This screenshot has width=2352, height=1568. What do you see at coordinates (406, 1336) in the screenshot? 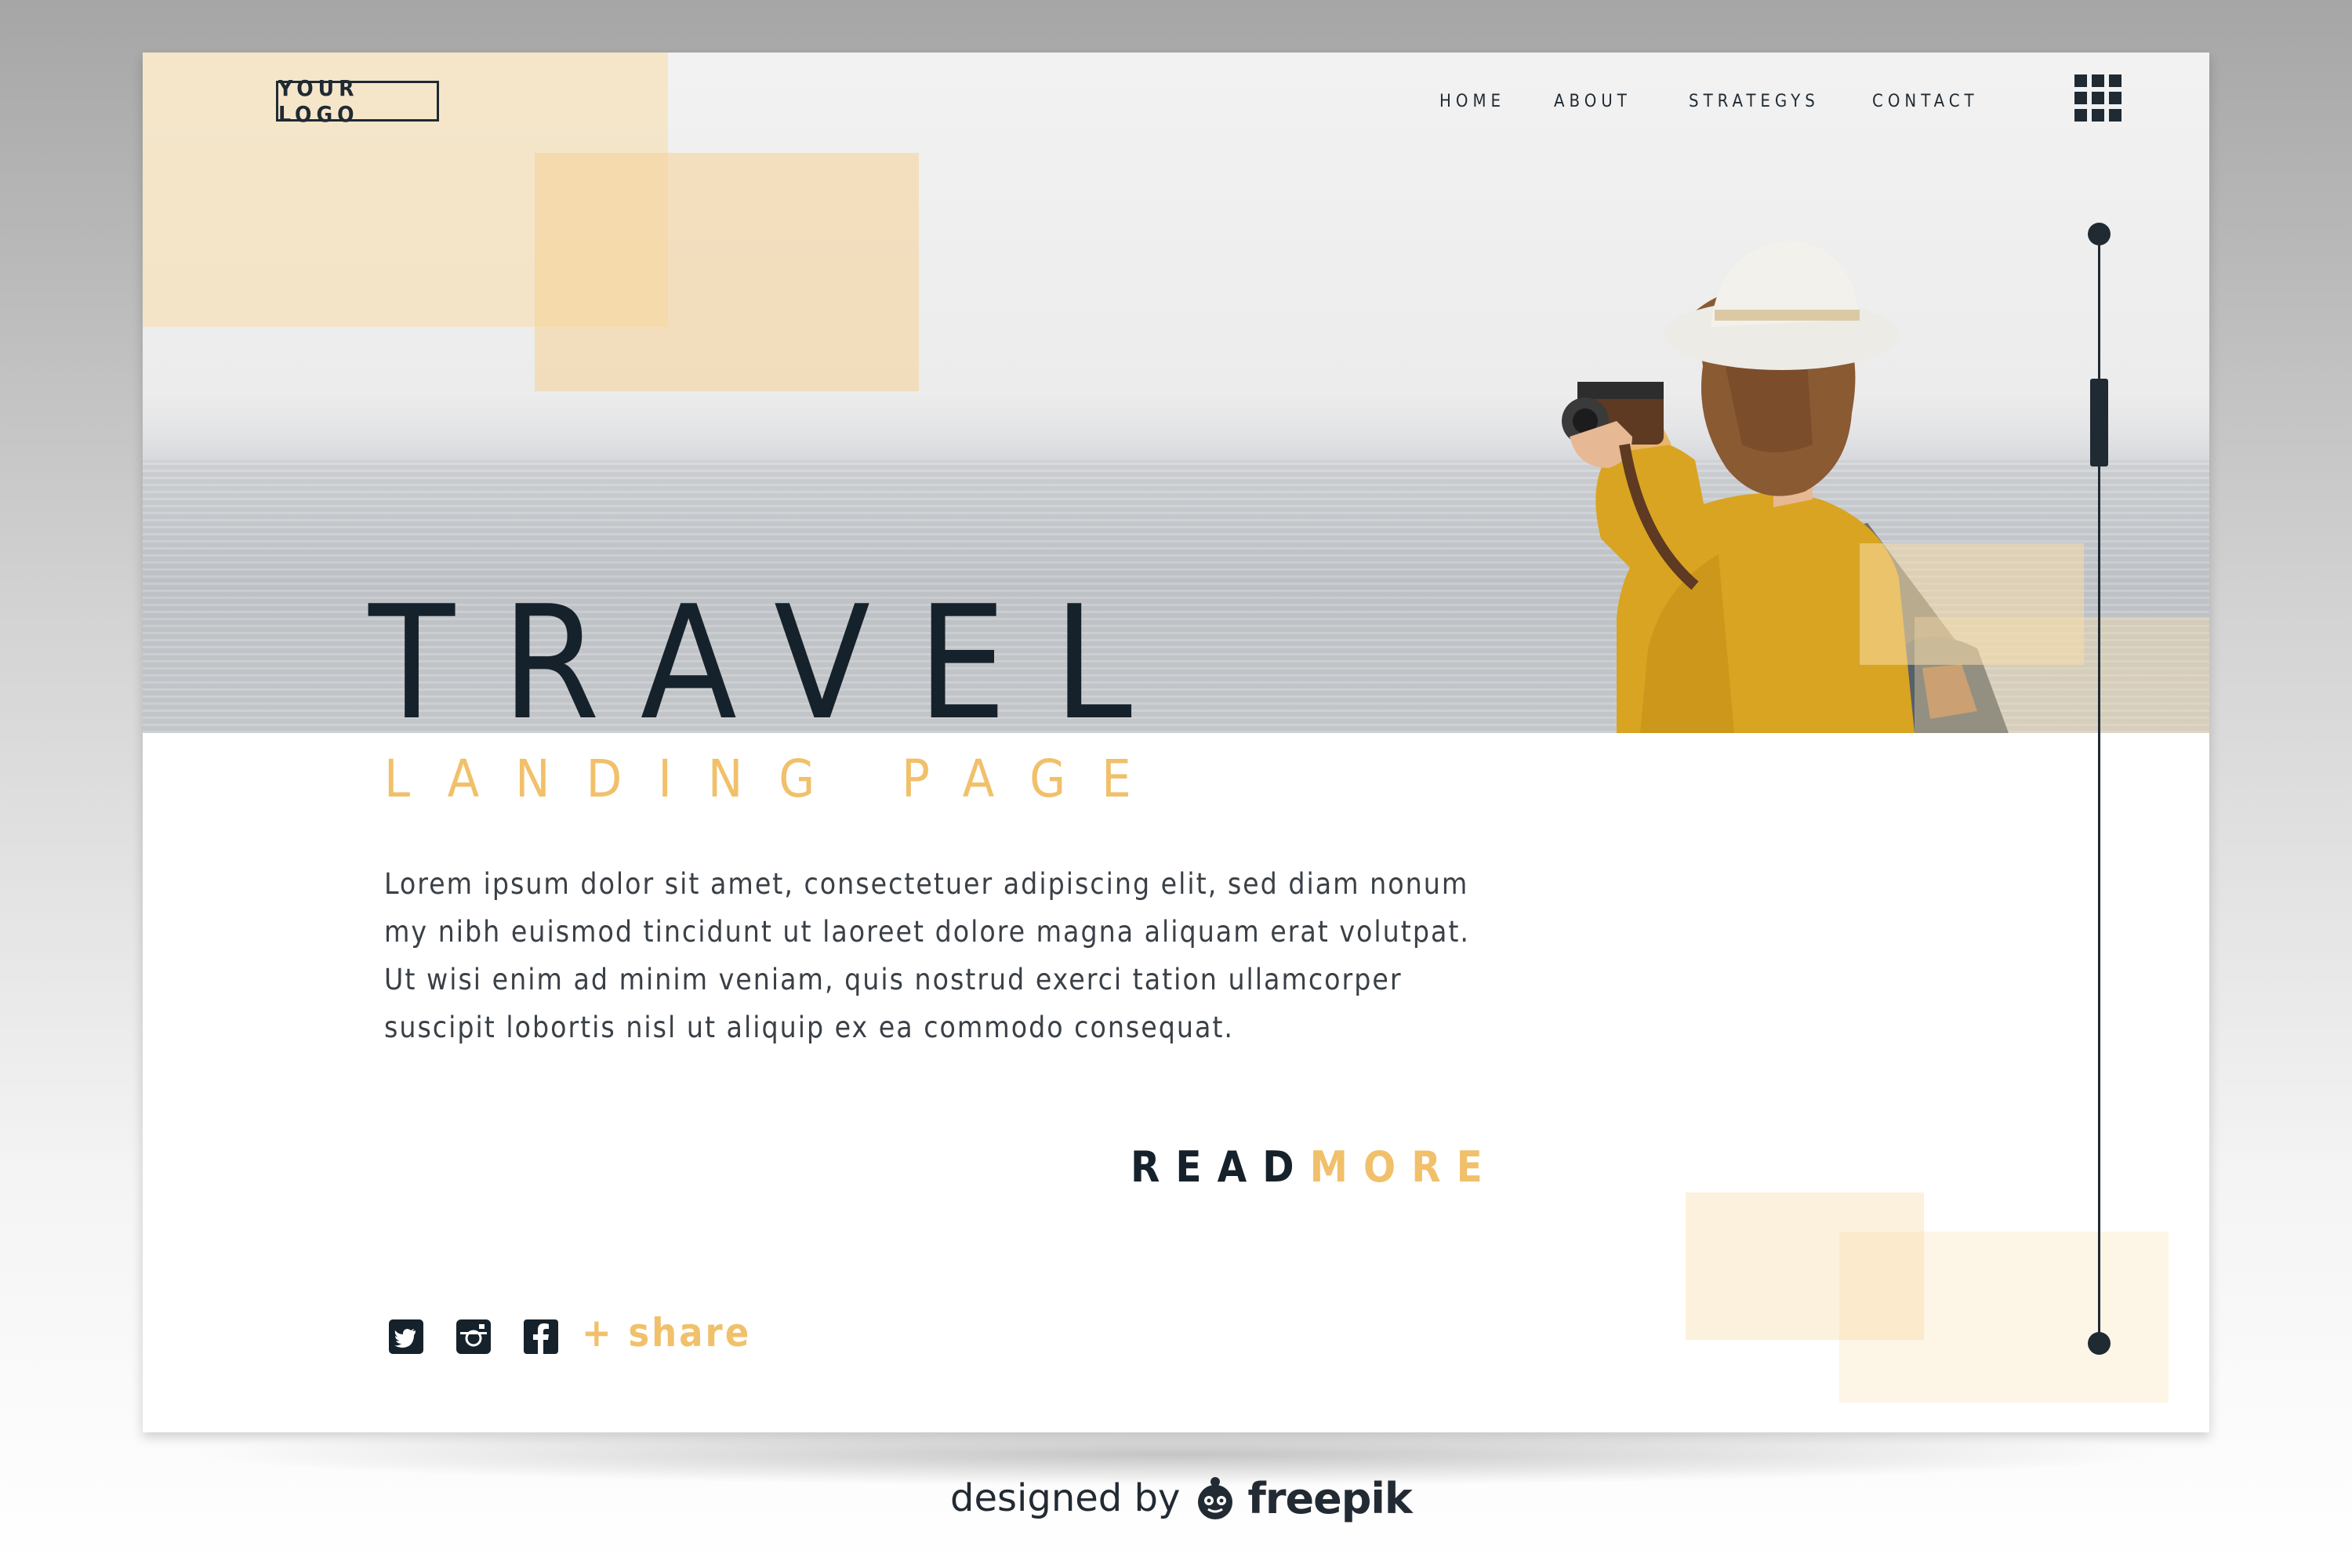
I see `twitter-icon` at bounding box center [406, 1336].